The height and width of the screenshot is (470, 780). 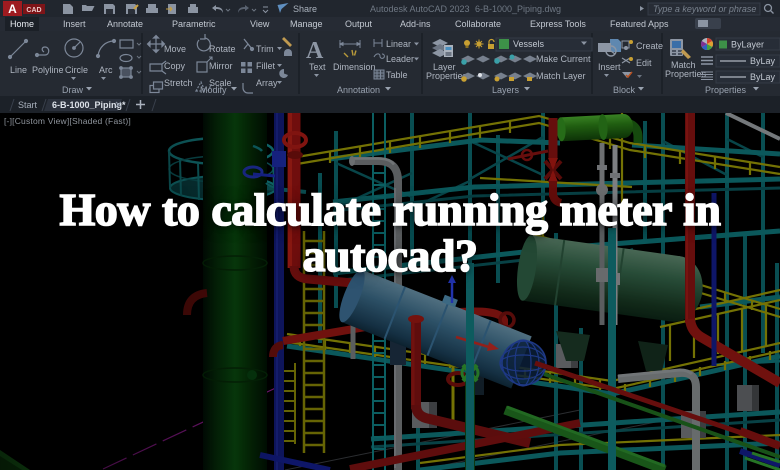 What do you see at coordinates (267, 83) in the screenshot?
I see `svg-text: Array` at bounding box center [267, 83].